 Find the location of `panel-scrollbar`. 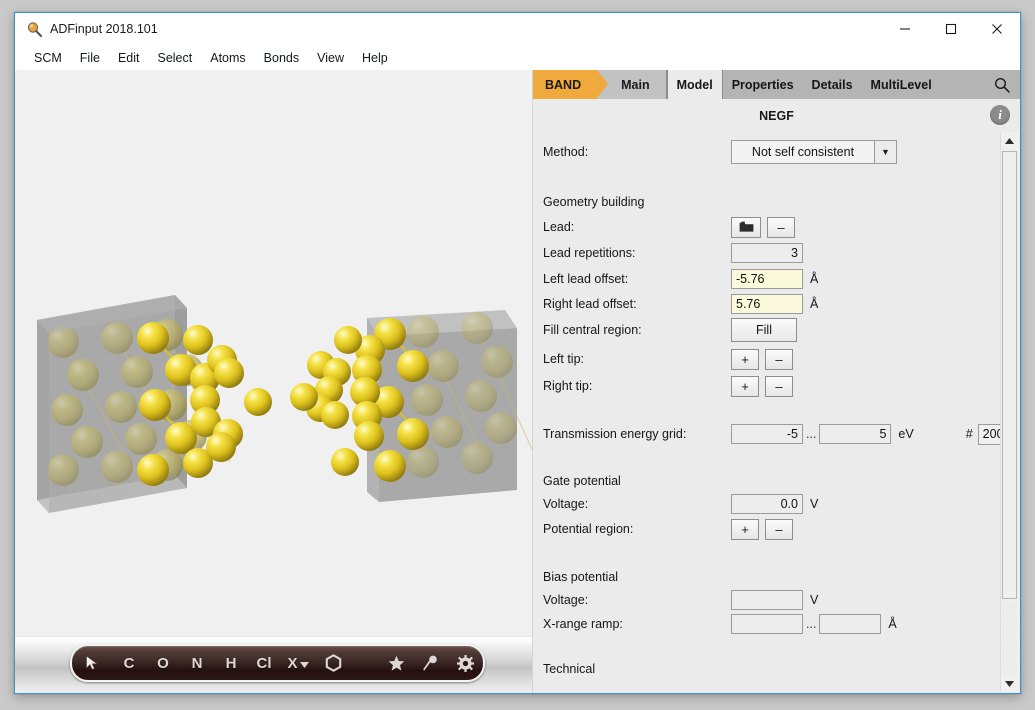

panel-scrollbar is located at coordinates (1009, 412).